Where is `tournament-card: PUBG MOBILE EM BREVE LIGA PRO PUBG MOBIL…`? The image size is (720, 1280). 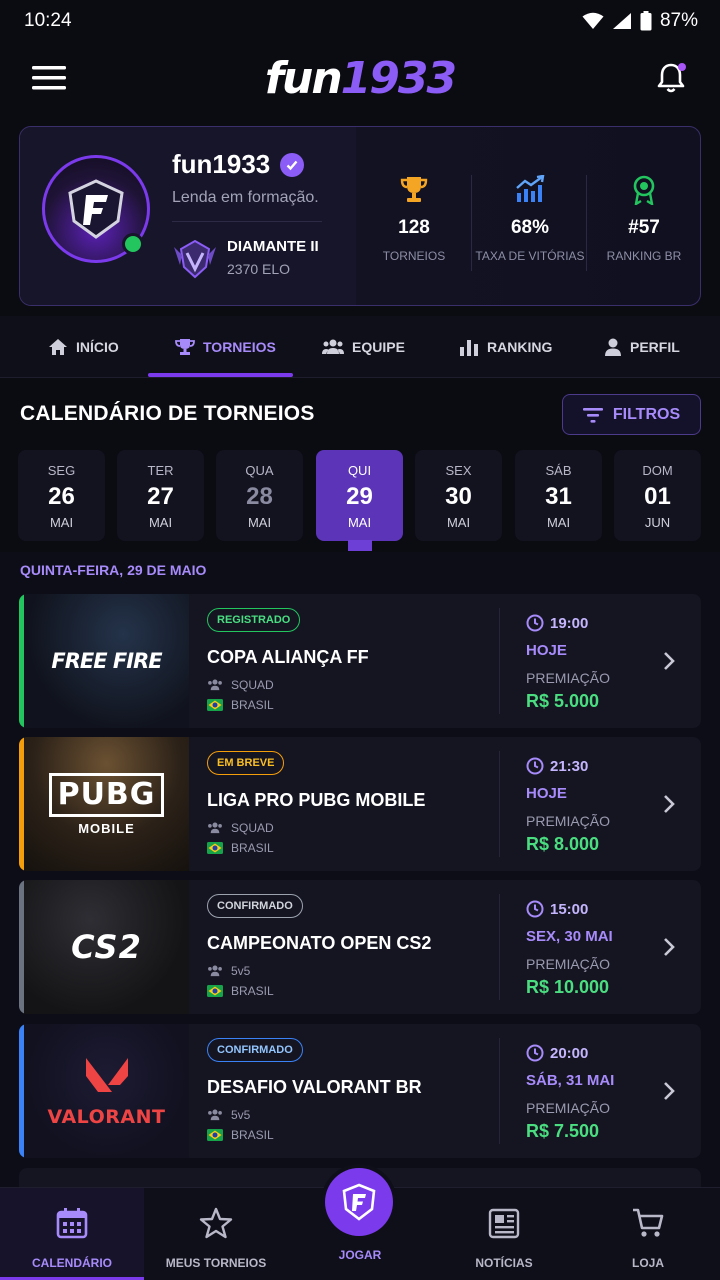
tournament-card: PUBG MOBILE EM BREVE LIGA PRO PUBG MOBIL… is located at coordinates (360, 804).